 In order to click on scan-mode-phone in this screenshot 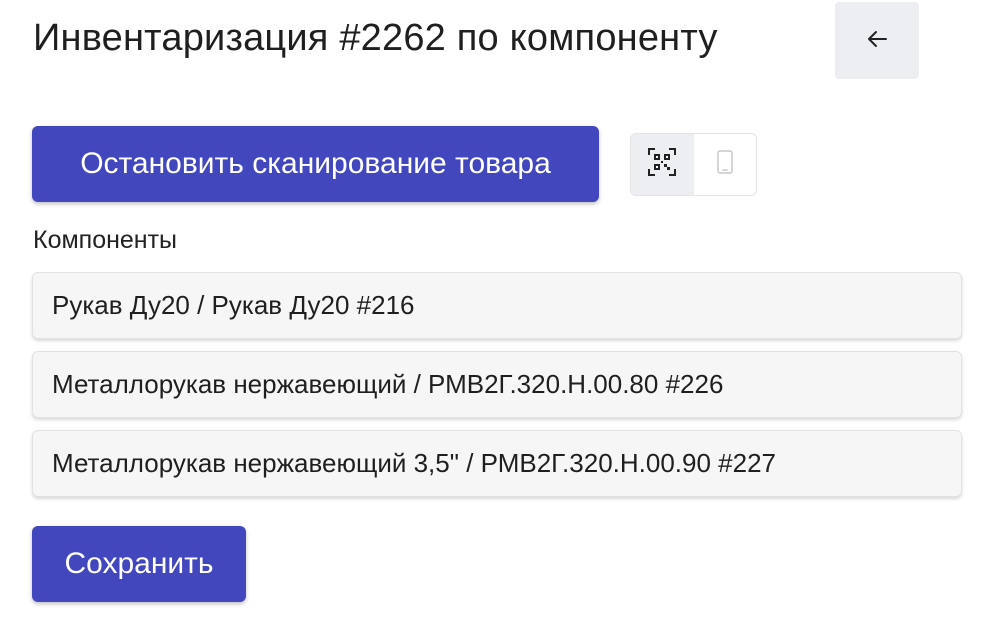, I will do `click(725, 164)`.